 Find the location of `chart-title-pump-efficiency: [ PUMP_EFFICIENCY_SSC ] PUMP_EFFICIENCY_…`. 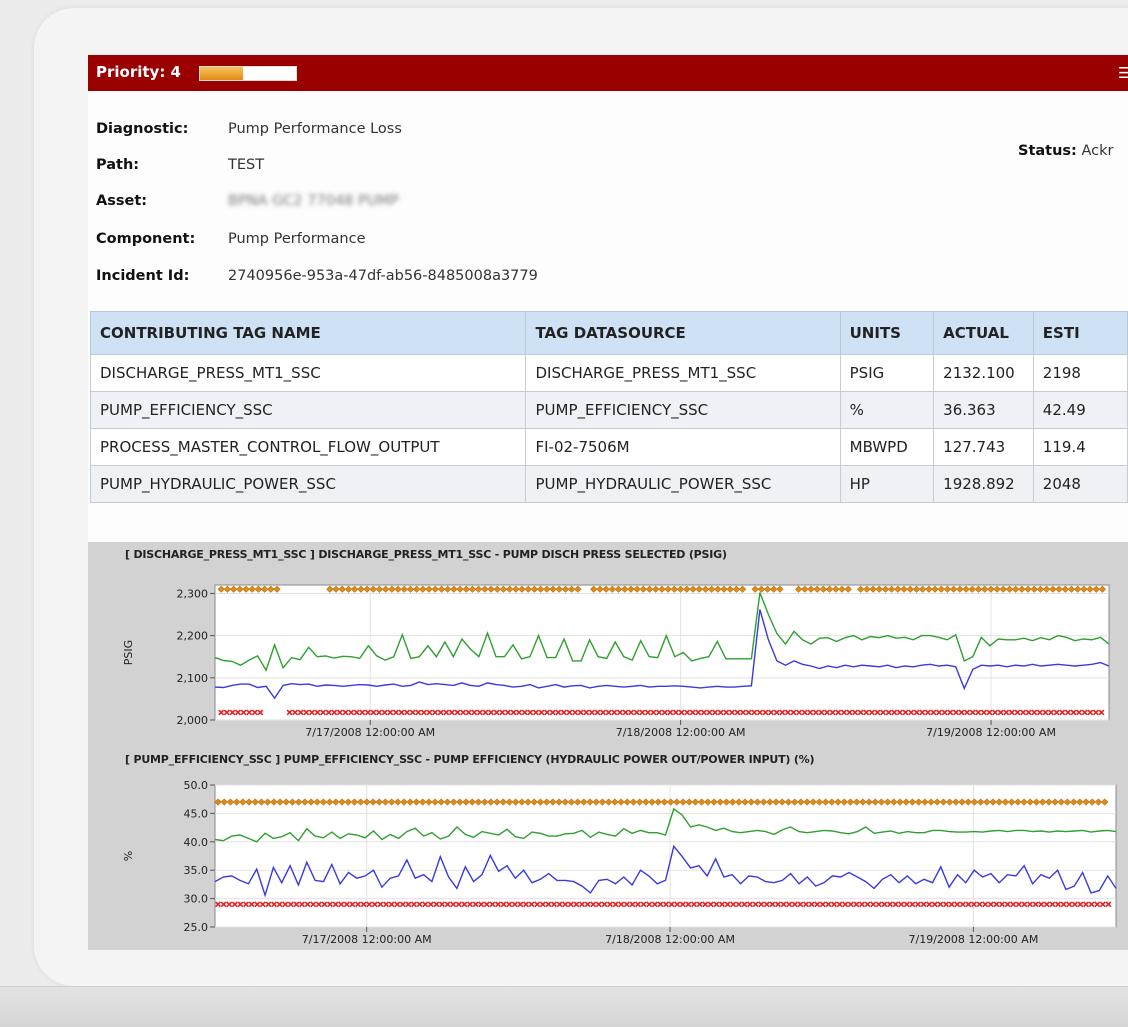

chart-title-pump-efficiency: [ PUMP_EFFICIENCY_SSC ] PUMP_EFFICIENCY_… is located at coordinates (470, 759).